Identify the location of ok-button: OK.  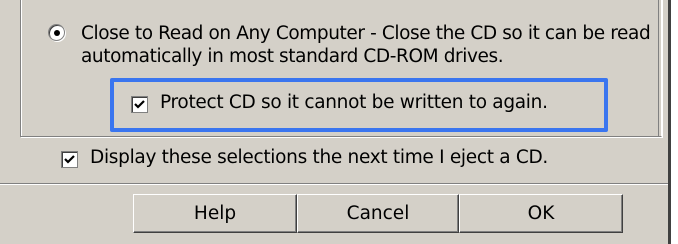
(541, 213).